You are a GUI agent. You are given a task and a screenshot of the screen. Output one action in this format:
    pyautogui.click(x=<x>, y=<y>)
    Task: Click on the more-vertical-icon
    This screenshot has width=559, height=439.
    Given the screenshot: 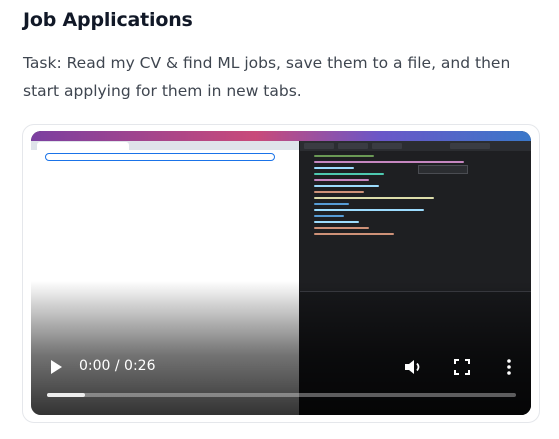 What is the action you would take?
    pyautogui.click(x=509, y=367)
    